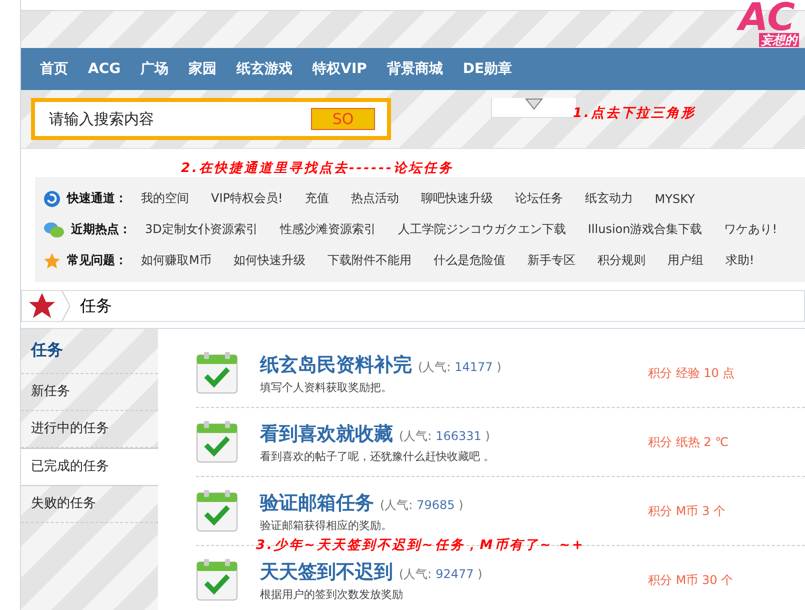 The image size is (805, 610). What do you see at coordinates (487, 69) in the screenshot?
I see `nav-link: DE勋章` at bounding box center [487, 69].